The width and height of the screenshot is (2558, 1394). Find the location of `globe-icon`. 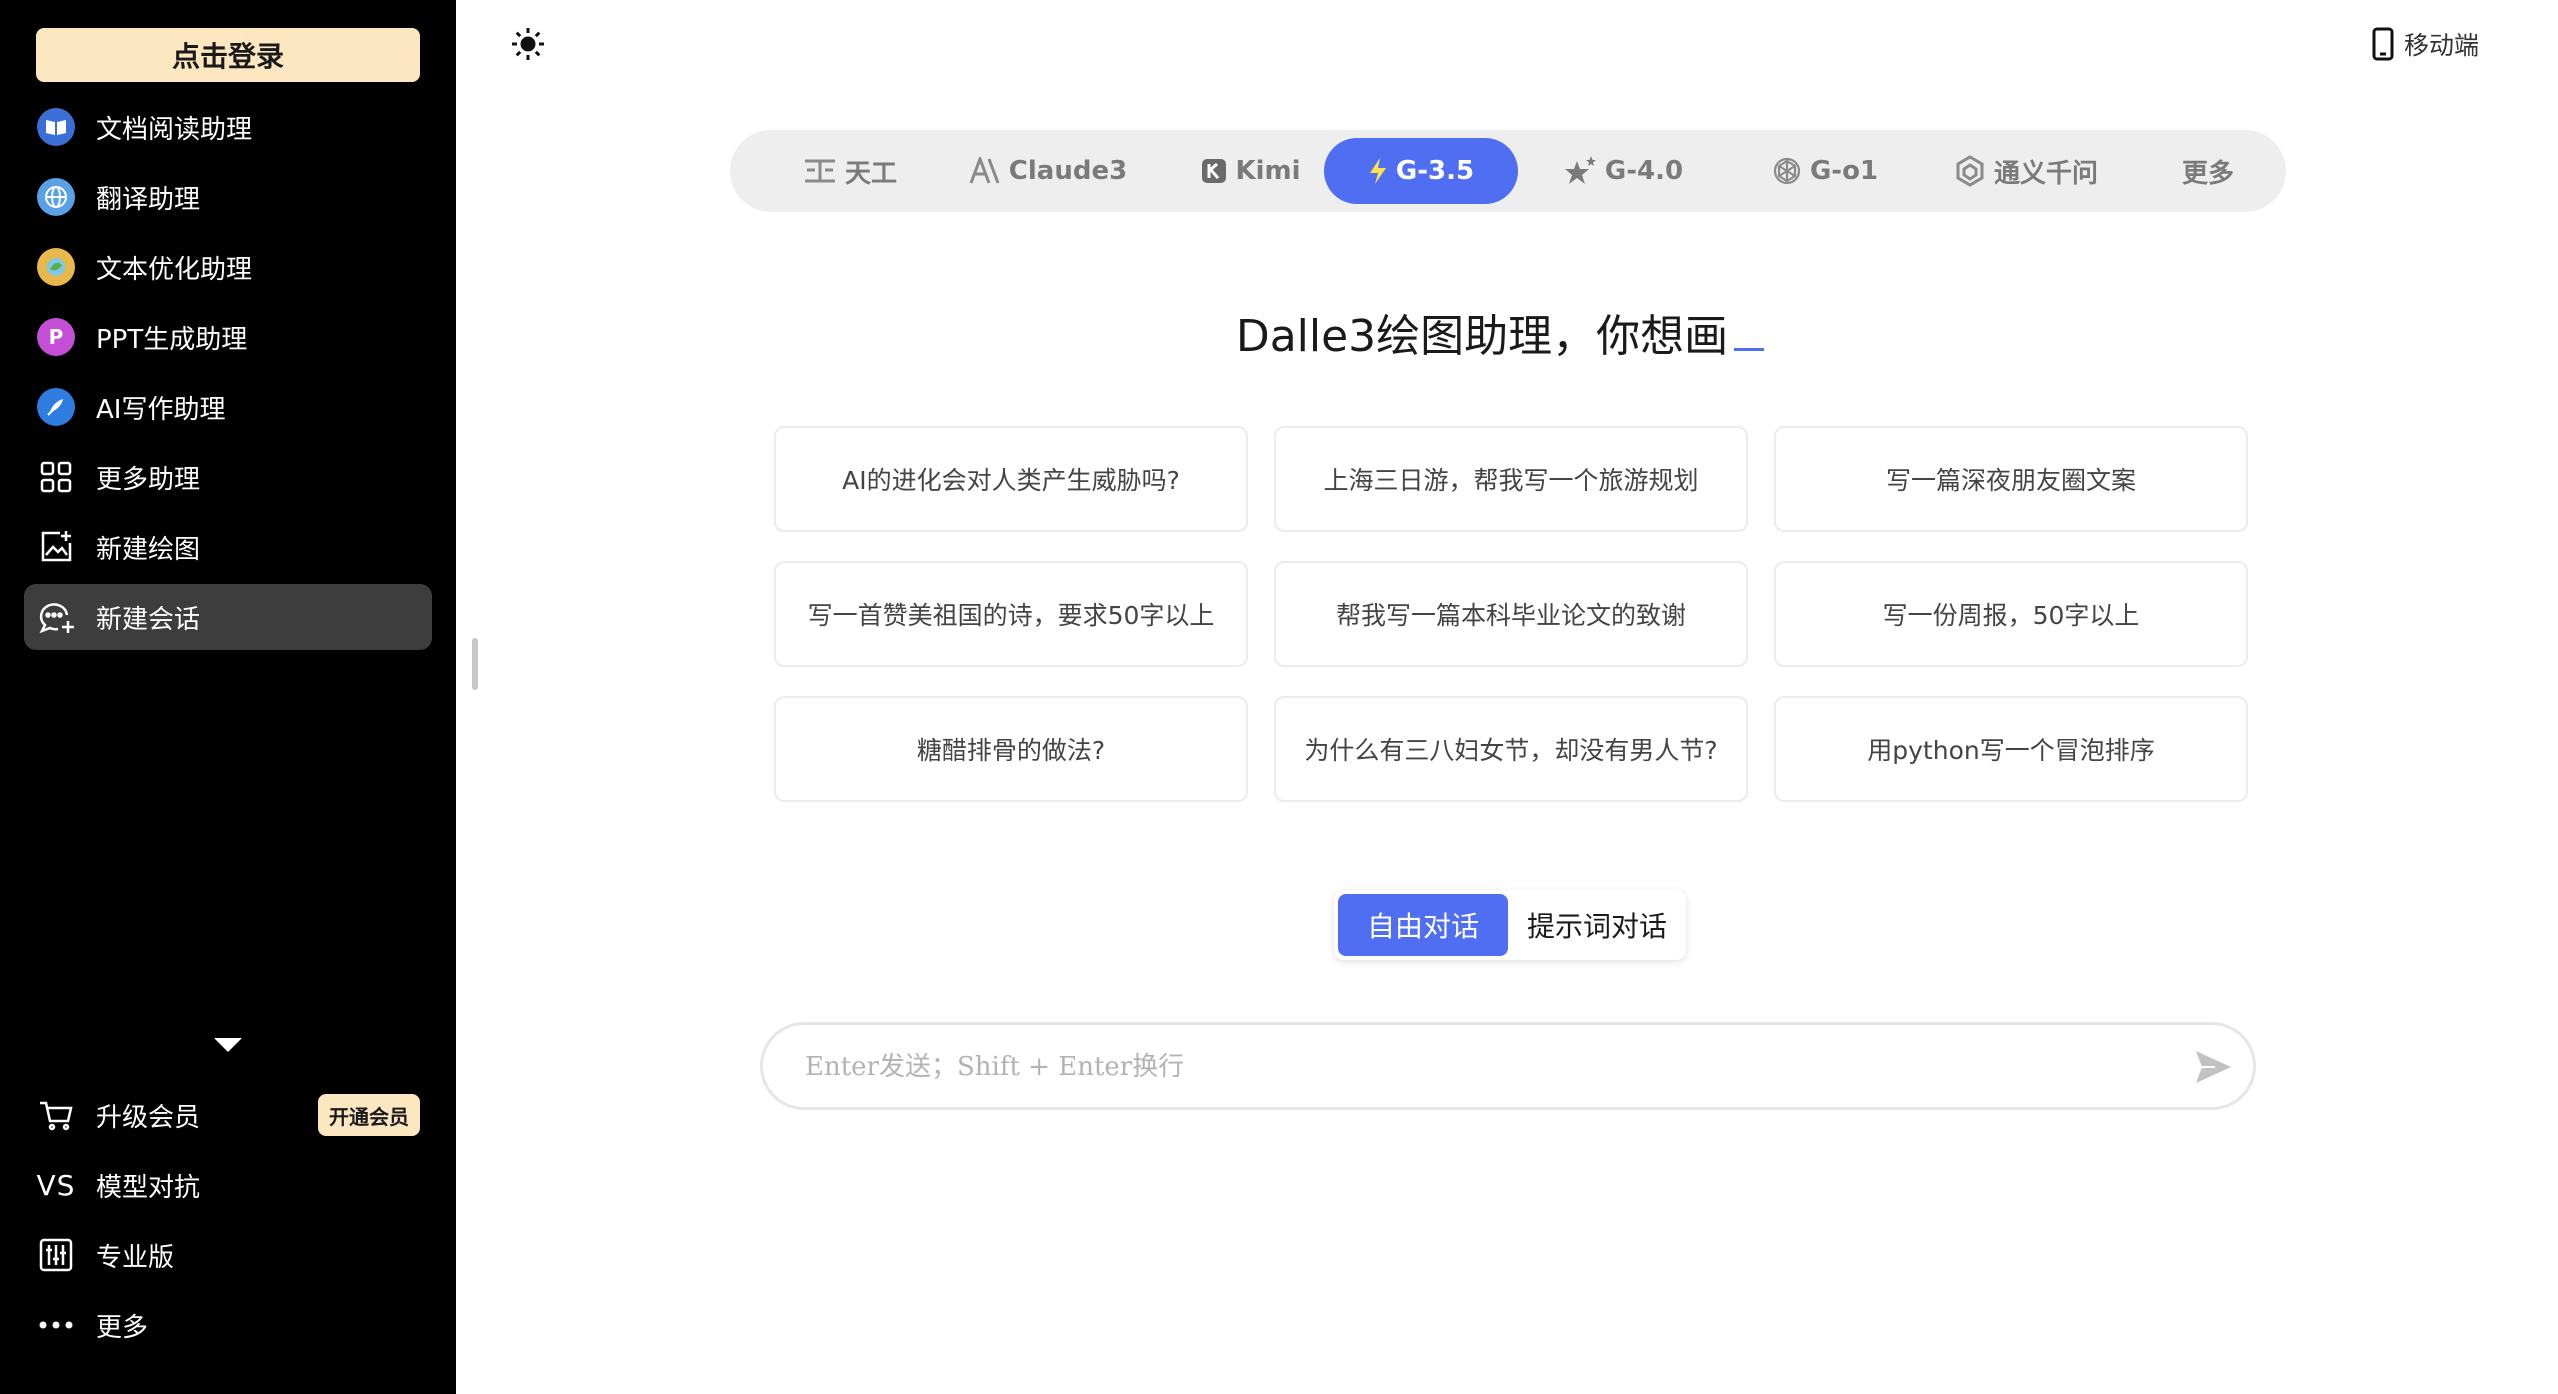

globe-icon is located at coordinates (56, 197).